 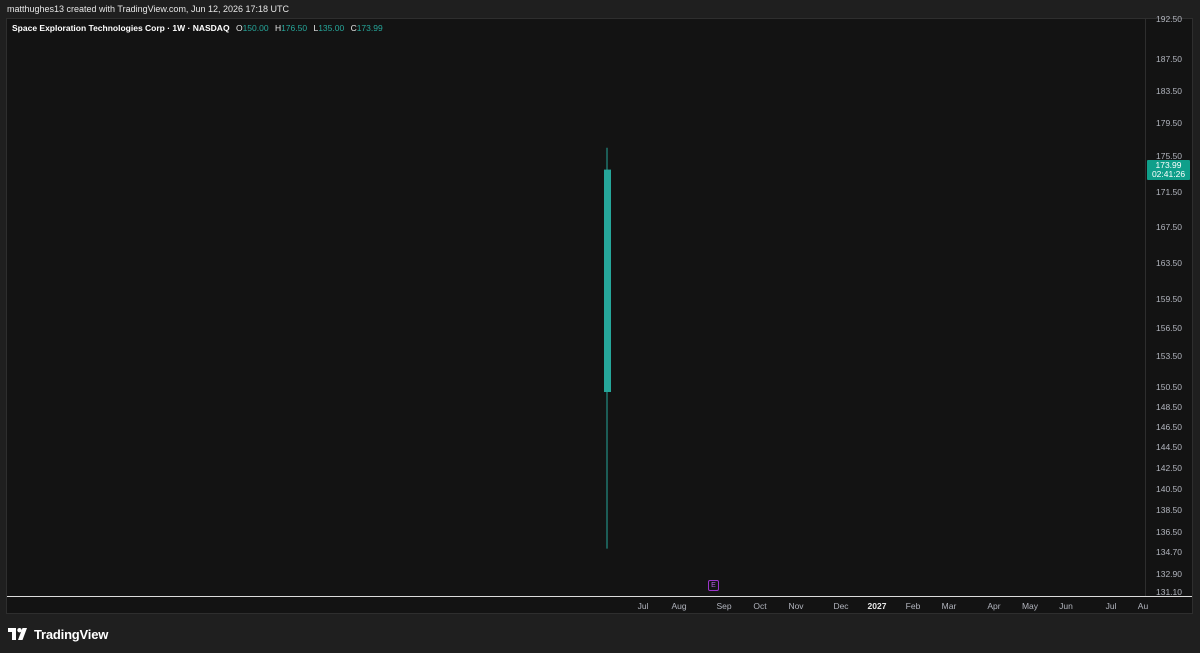 What do you see at coordinates (1143, 606) in the screenshot?
I see `time-tick-label: Au` at bounding box center [1143, 606].